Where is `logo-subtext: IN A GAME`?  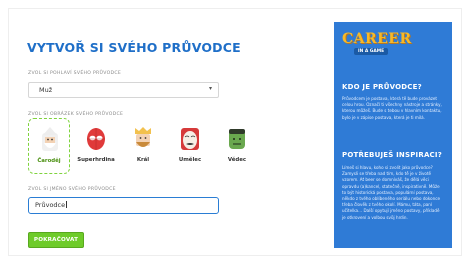 logo-subtext: IN A GAME is located at coordinates (371, 51).